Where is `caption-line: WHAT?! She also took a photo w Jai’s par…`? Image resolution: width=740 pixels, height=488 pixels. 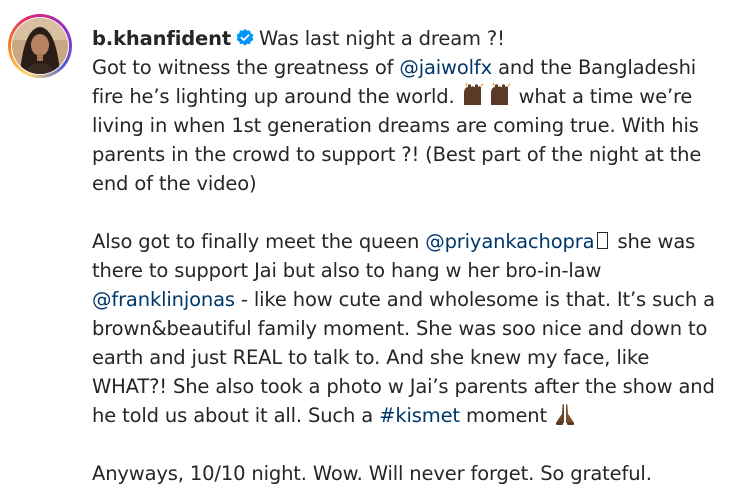 caption-line: WHAT?! She also took a photo w Jai’s par… is located at coordinates (403, 386).